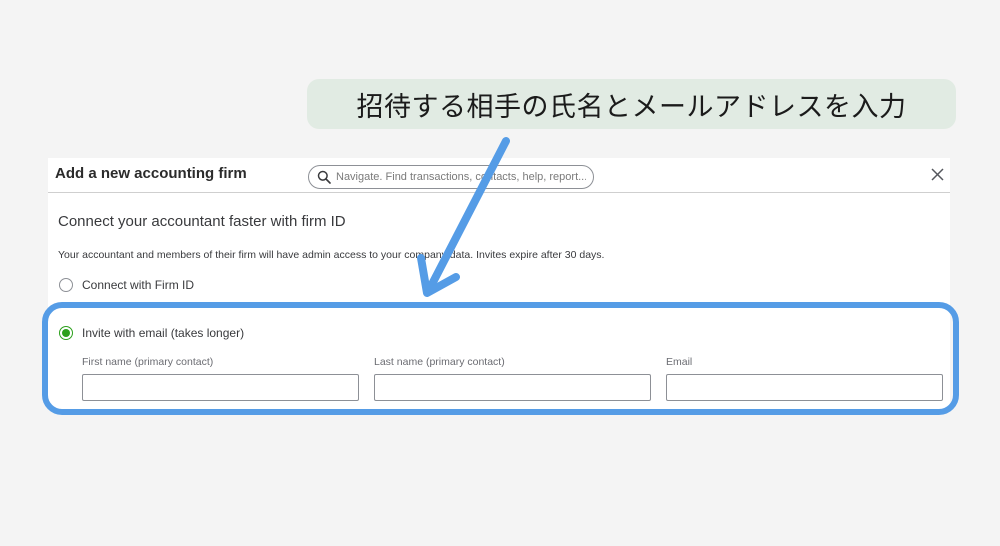 This screenshot has width=1000, height=546. I want to click on search-input, so click(458, 177).